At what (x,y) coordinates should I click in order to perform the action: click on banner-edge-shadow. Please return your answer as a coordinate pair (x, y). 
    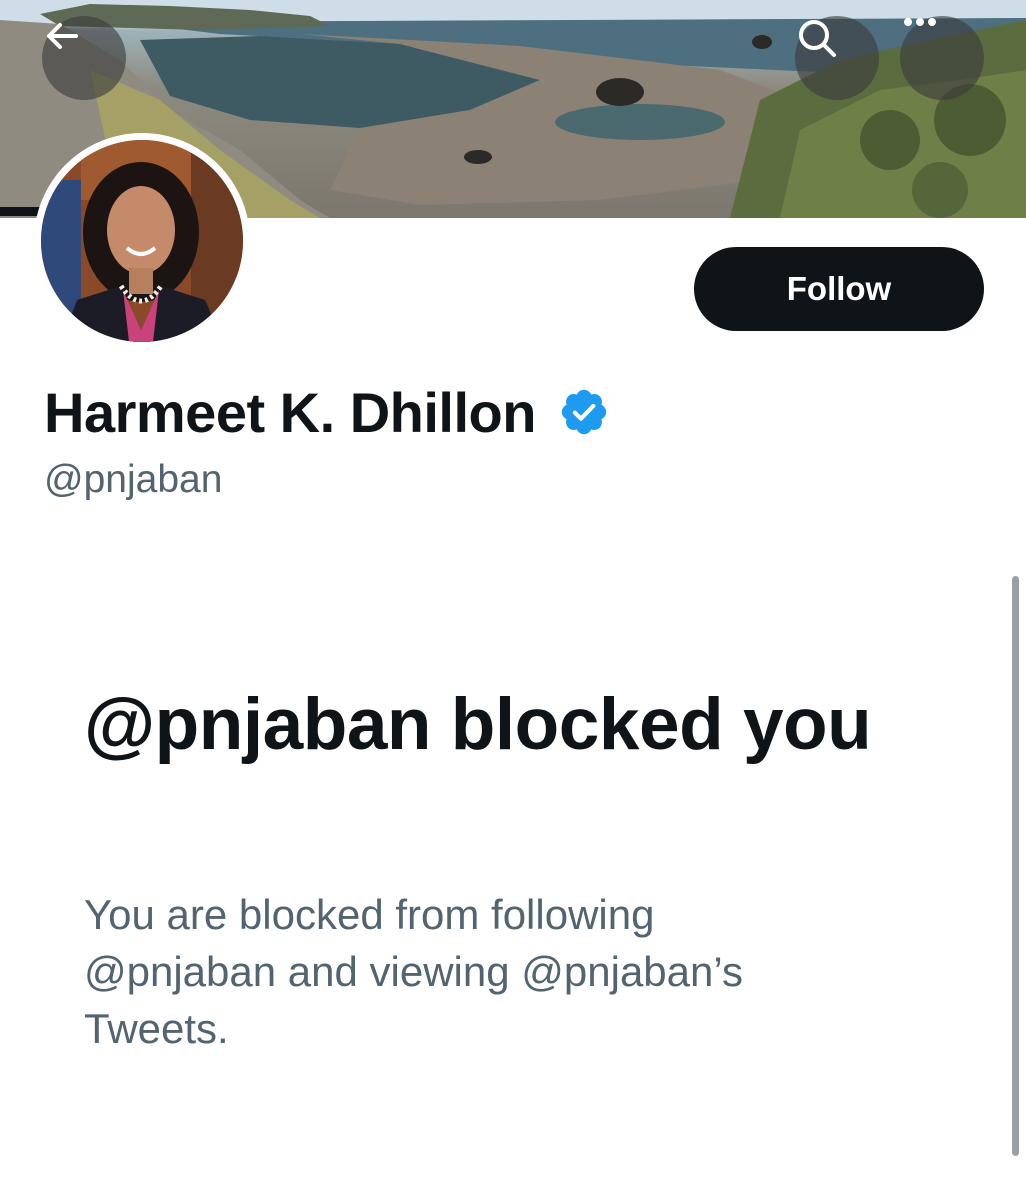
    Looking at the image, I should click on (20, 211).